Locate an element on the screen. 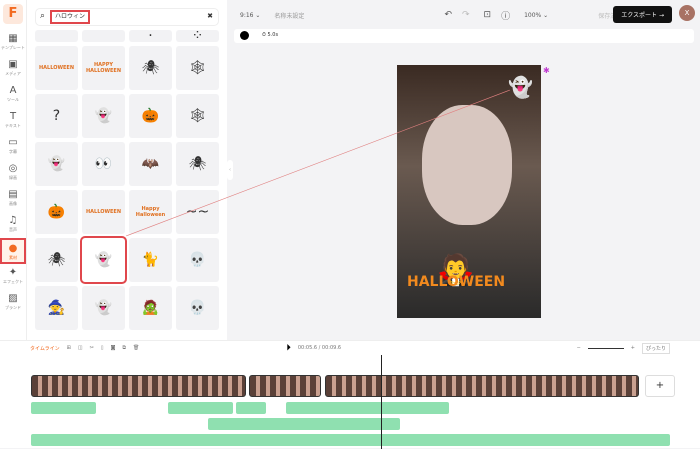 The height and width of the screenshot is (449, 700). cut-icon: ✂ is located at coordinates (92, 348).